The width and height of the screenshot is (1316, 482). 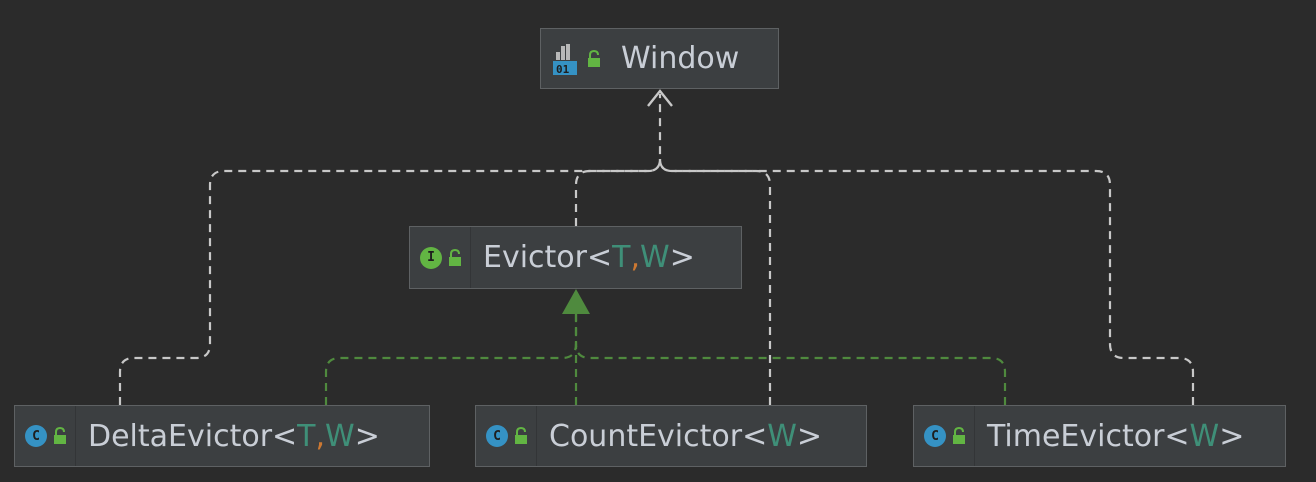 I want to click on window-name: Window, so click(x=680, y=58).